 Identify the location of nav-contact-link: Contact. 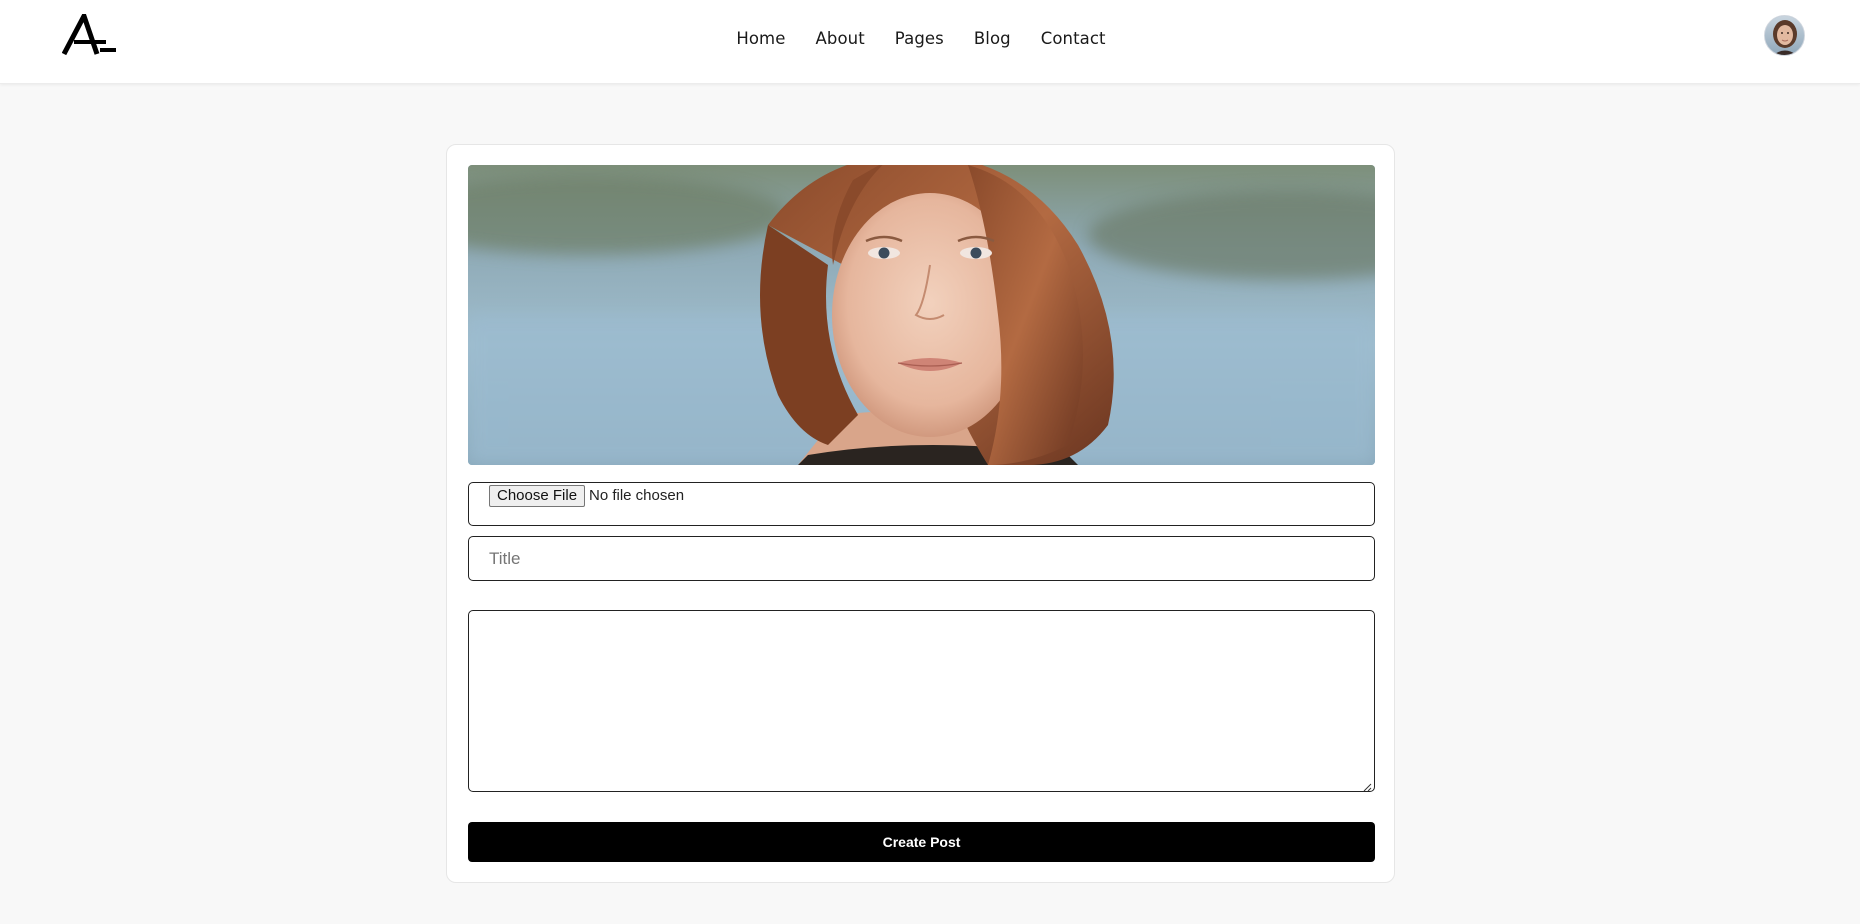
(1073, 38).